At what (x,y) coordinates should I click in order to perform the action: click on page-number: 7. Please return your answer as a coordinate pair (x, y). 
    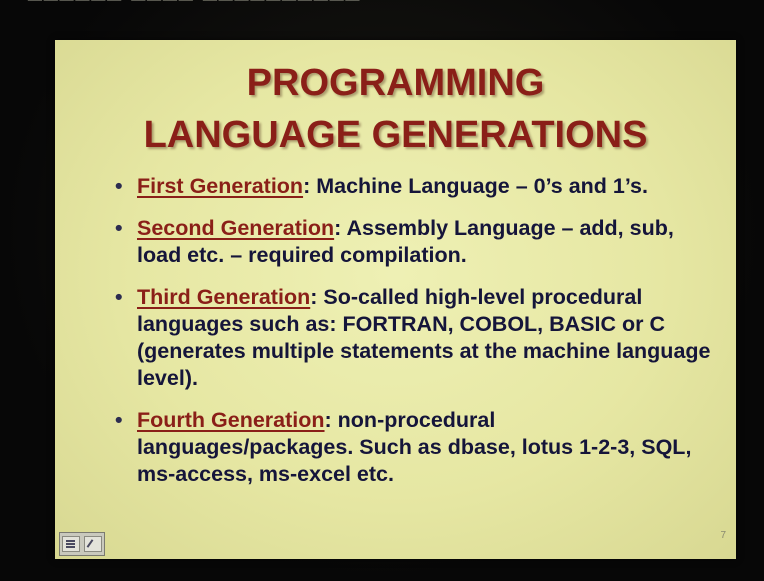
    Looking at the image, I should click on (723, 535).